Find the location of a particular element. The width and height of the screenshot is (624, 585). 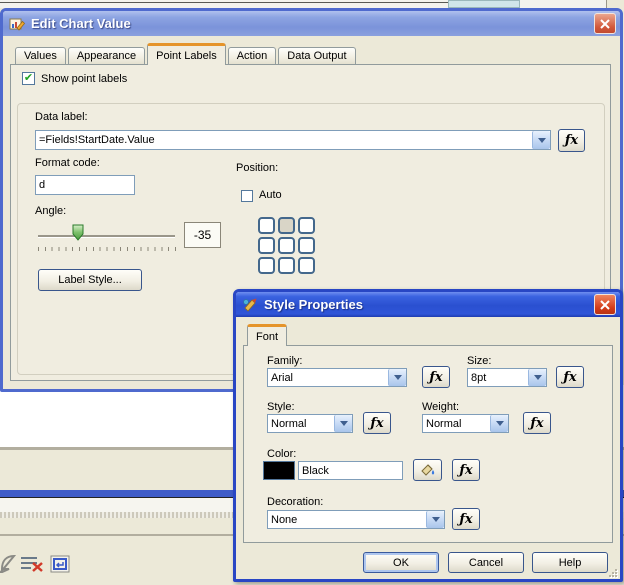

auto-checkbox is located at coordinates (247, 196).